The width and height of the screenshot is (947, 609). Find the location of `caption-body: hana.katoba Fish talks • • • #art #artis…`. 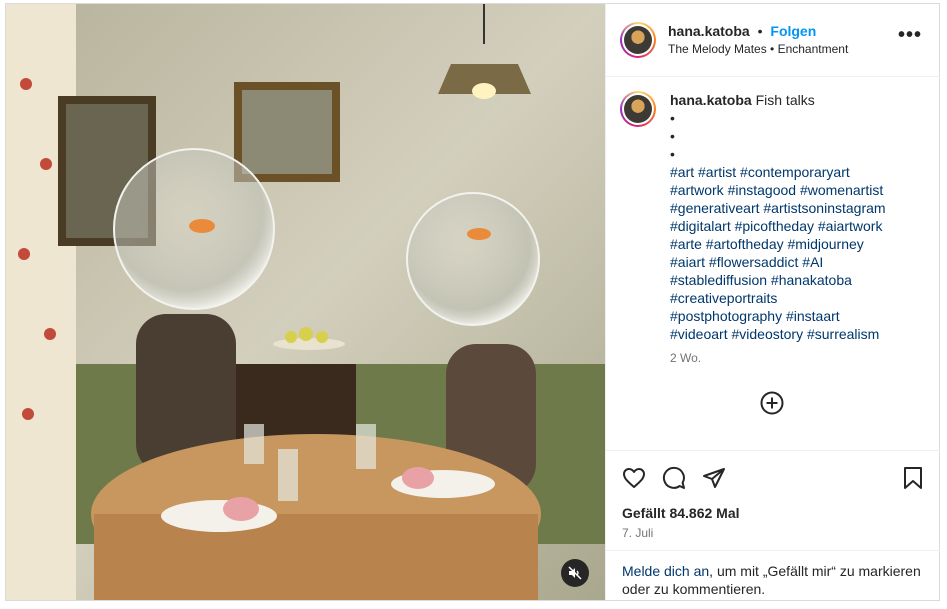

caption-body: hana.katoba Fish talks • • • #art #artis… is located at coordinates (778, 229).